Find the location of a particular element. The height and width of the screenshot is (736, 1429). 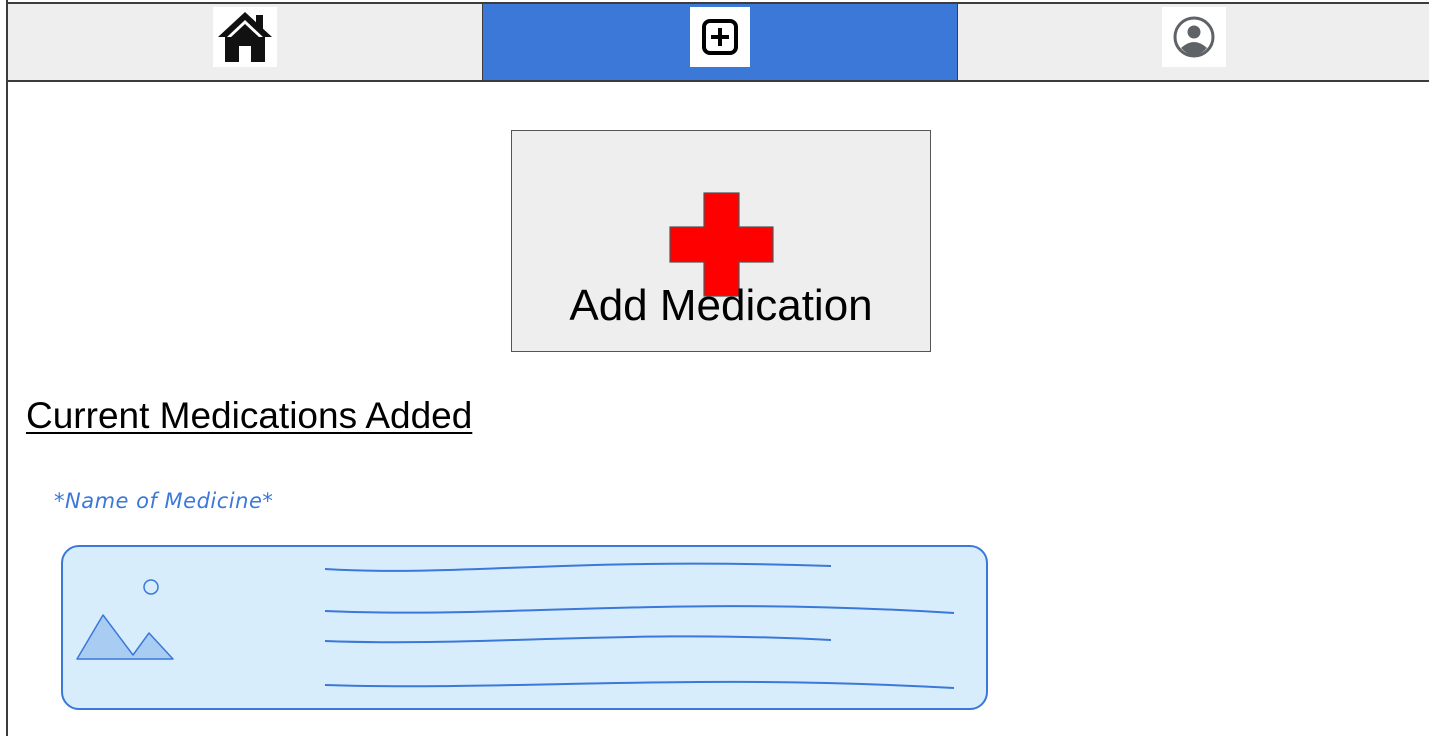

tab-home is located at coordinates (245, 42).